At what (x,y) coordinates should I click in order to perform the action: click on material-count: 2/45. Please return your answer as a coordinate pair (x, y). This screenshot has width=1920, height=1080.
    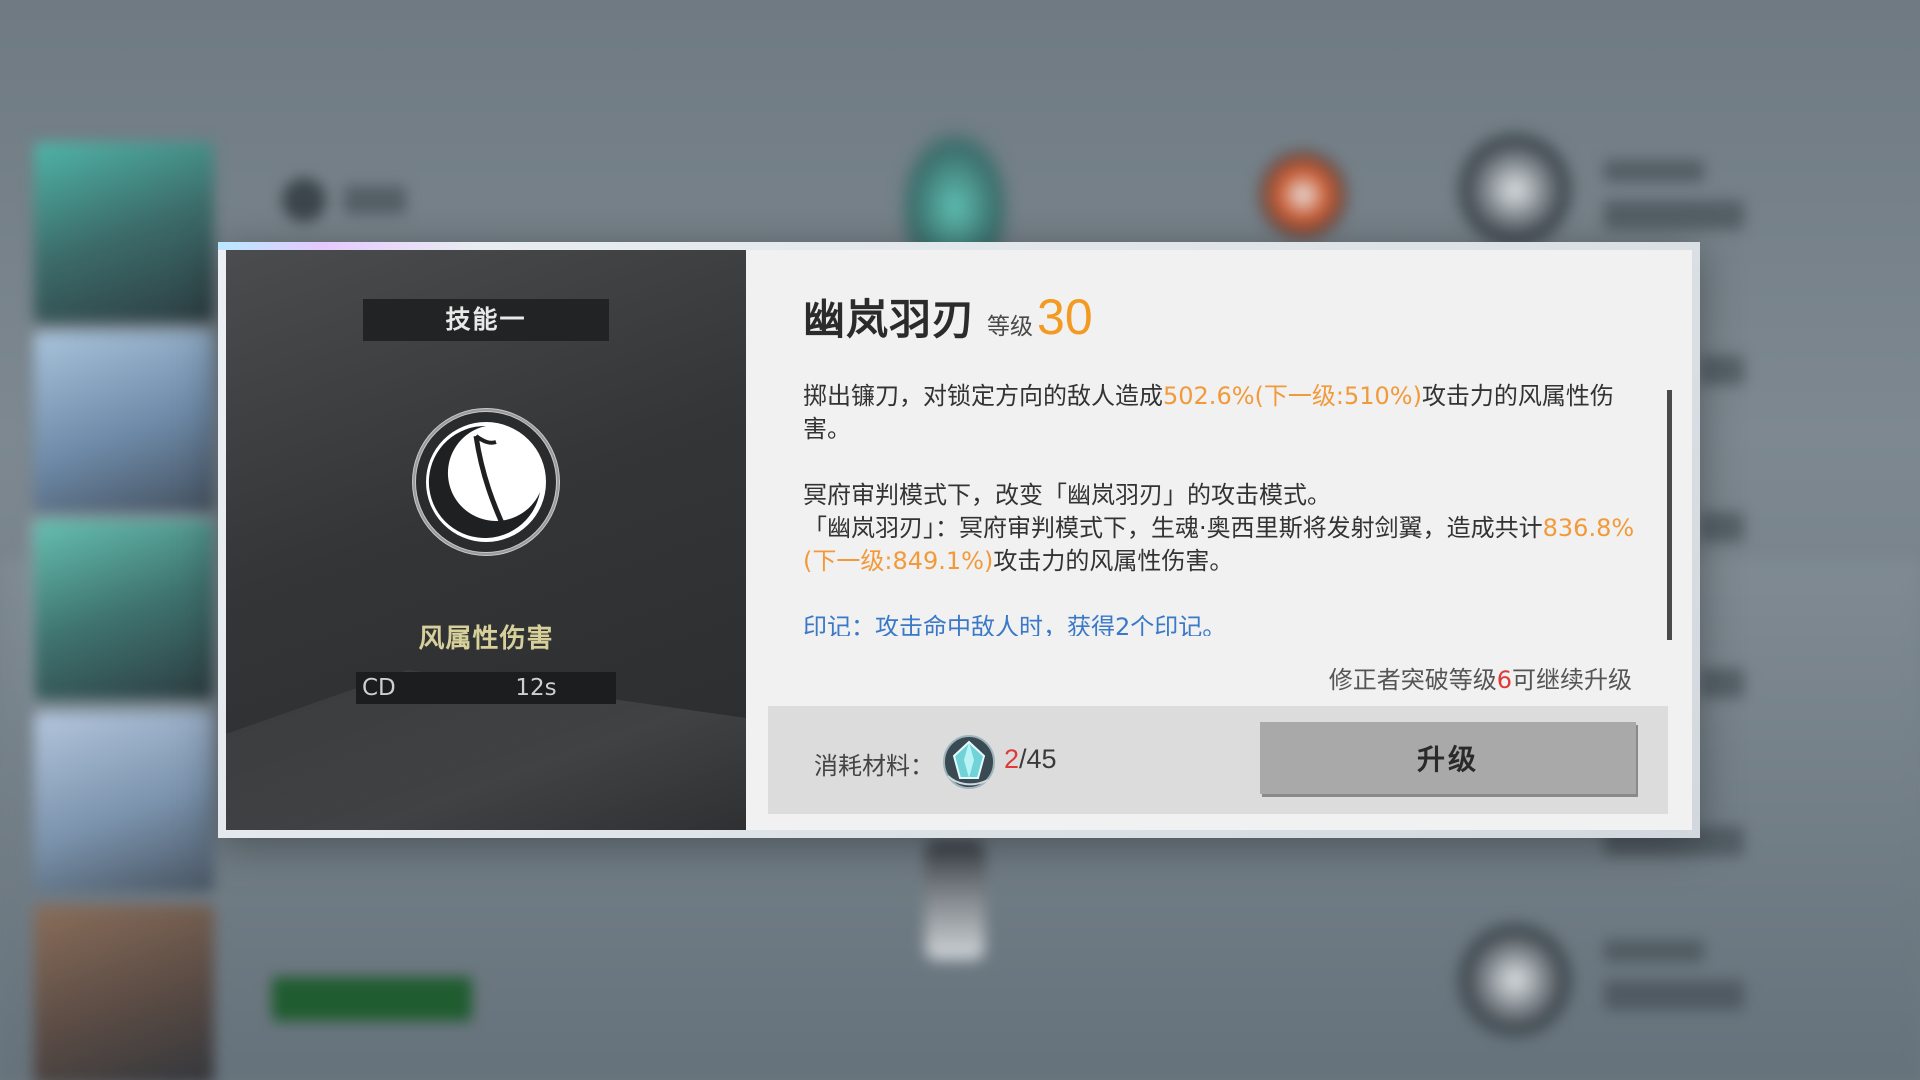
    Looking at the image, I should click on (1030, 759).